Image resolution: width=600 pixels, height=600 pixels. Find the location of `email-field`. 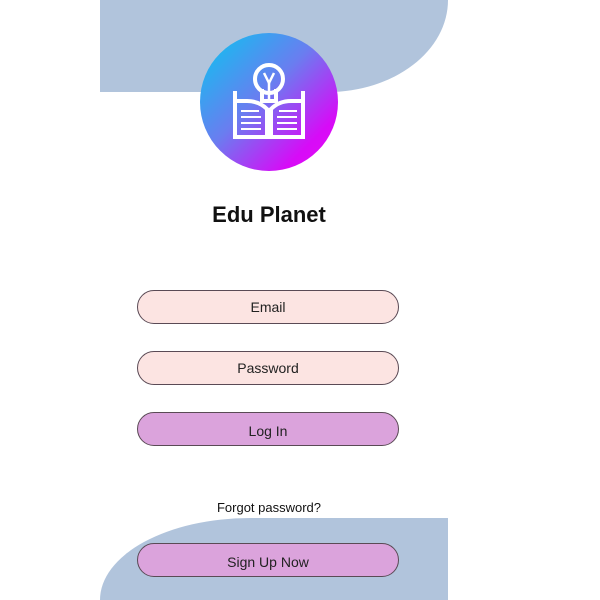

email-field is located at coordinates (268, 307).